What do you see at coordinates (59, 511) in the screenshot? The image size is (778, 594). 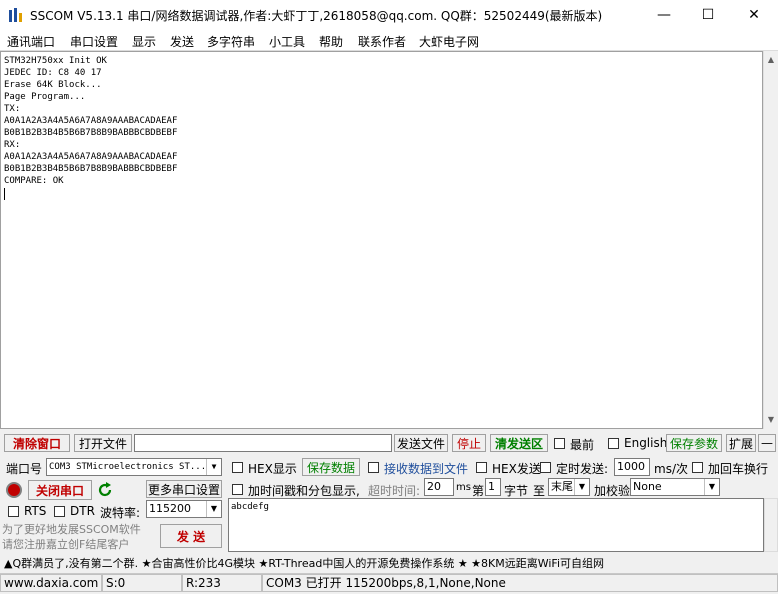 I see `dtr-checkbox` at bounding box center [59, 511].